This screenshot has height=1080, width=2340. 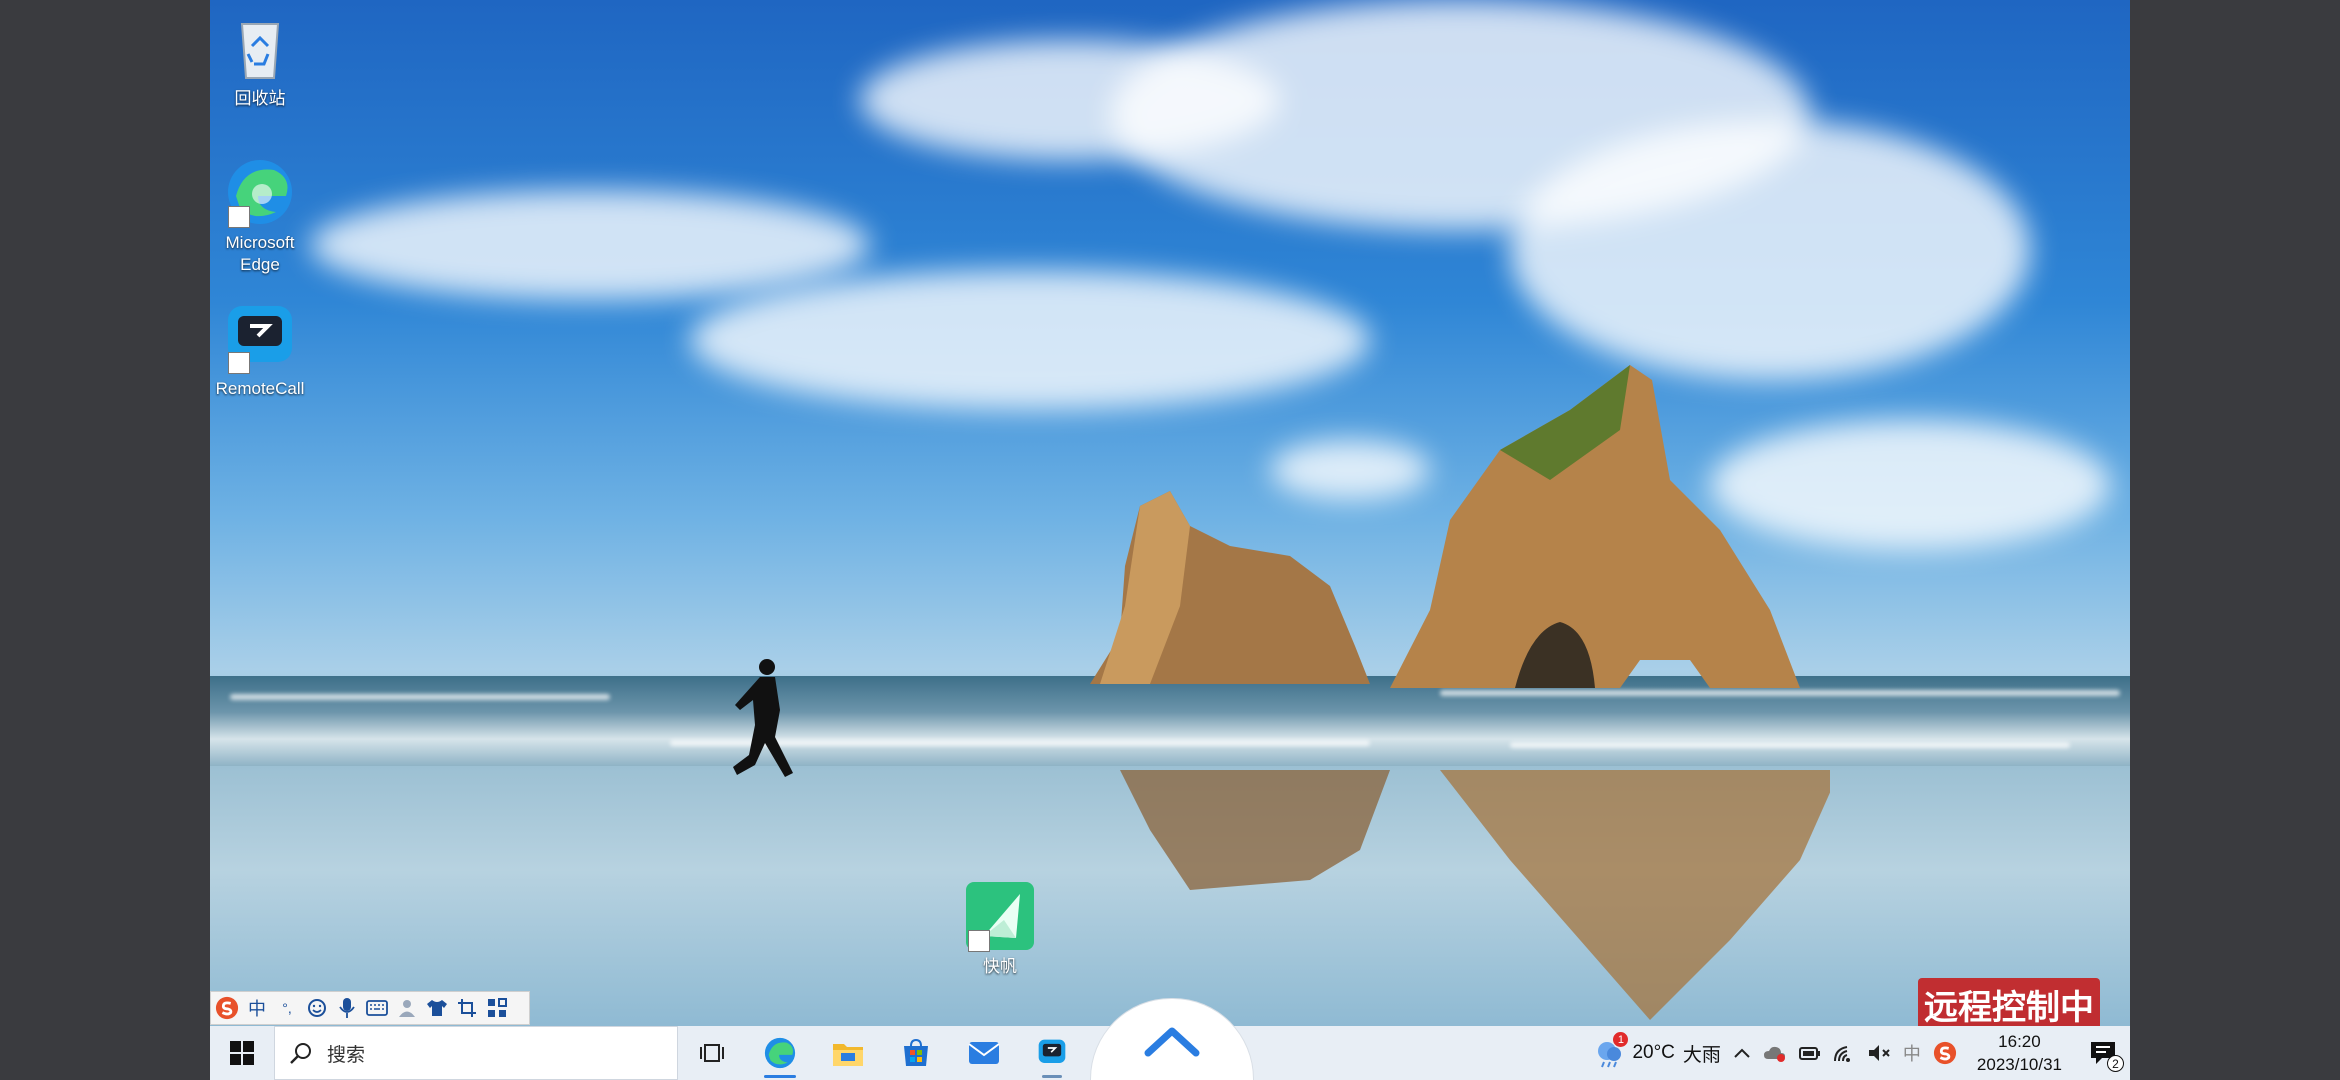 I want to click on desktop-icon-label: Microsoft Edge, so click(x=260, y=253).